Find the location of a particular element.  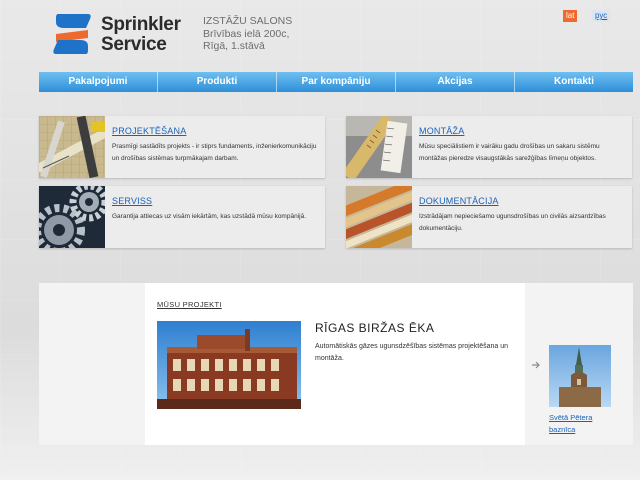

logo-text-line2: Service is located at coordinates (134, 44).